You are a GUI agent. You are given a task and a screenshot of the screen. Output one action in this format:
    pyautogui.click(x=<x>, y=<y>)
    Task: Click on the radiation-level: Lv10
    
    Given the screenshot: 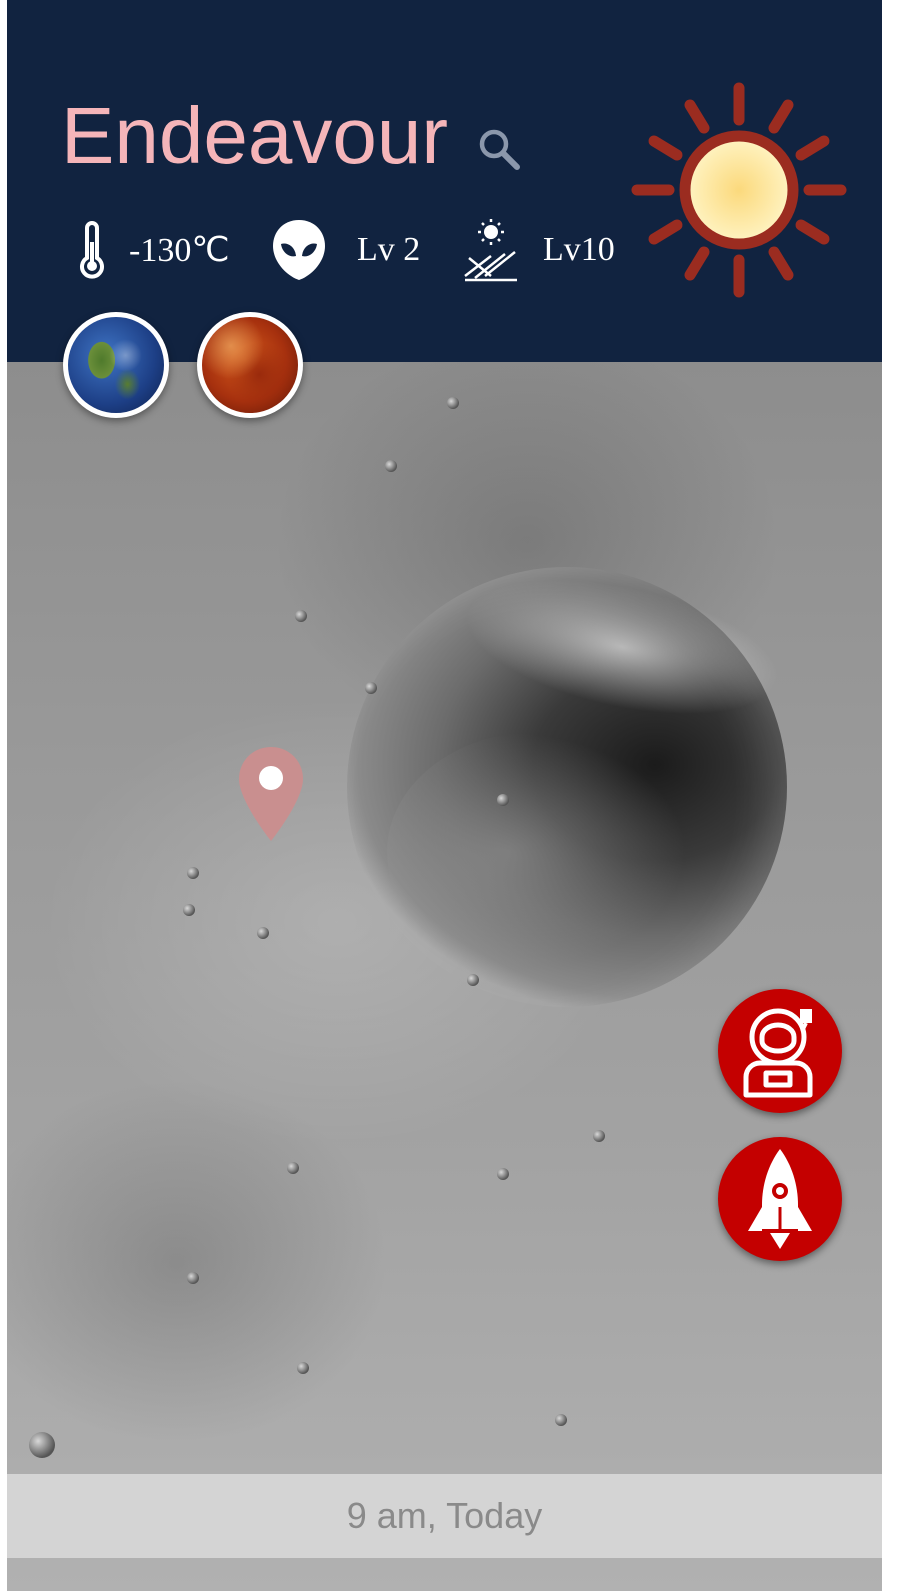 What is the action you would take?
    pyautogui.click(x=579, y=249)
    